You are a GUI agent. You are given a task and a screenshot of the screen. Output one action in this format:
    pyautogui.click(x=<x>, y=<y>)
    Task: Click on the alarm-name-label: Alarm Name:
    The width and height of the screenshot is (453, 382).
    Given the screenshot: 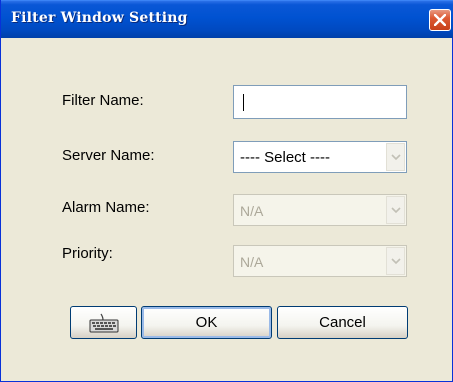 What is the action you would take?
    pyautogui.click(x=106, y=207)
    